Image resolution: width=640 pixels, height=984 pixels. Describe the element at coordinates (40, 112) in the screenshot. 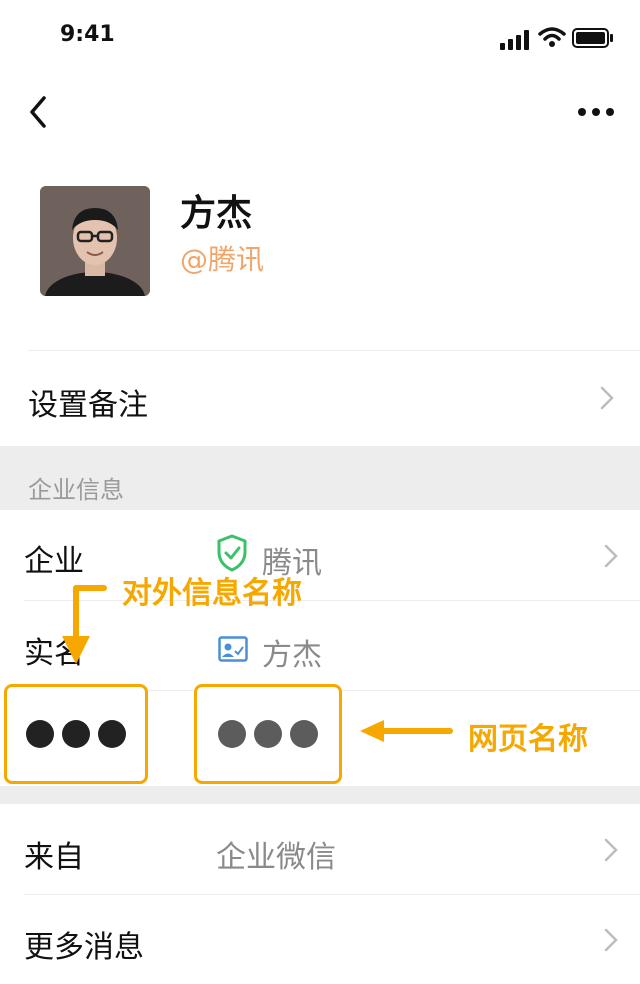

I see `back-icon` at that location.